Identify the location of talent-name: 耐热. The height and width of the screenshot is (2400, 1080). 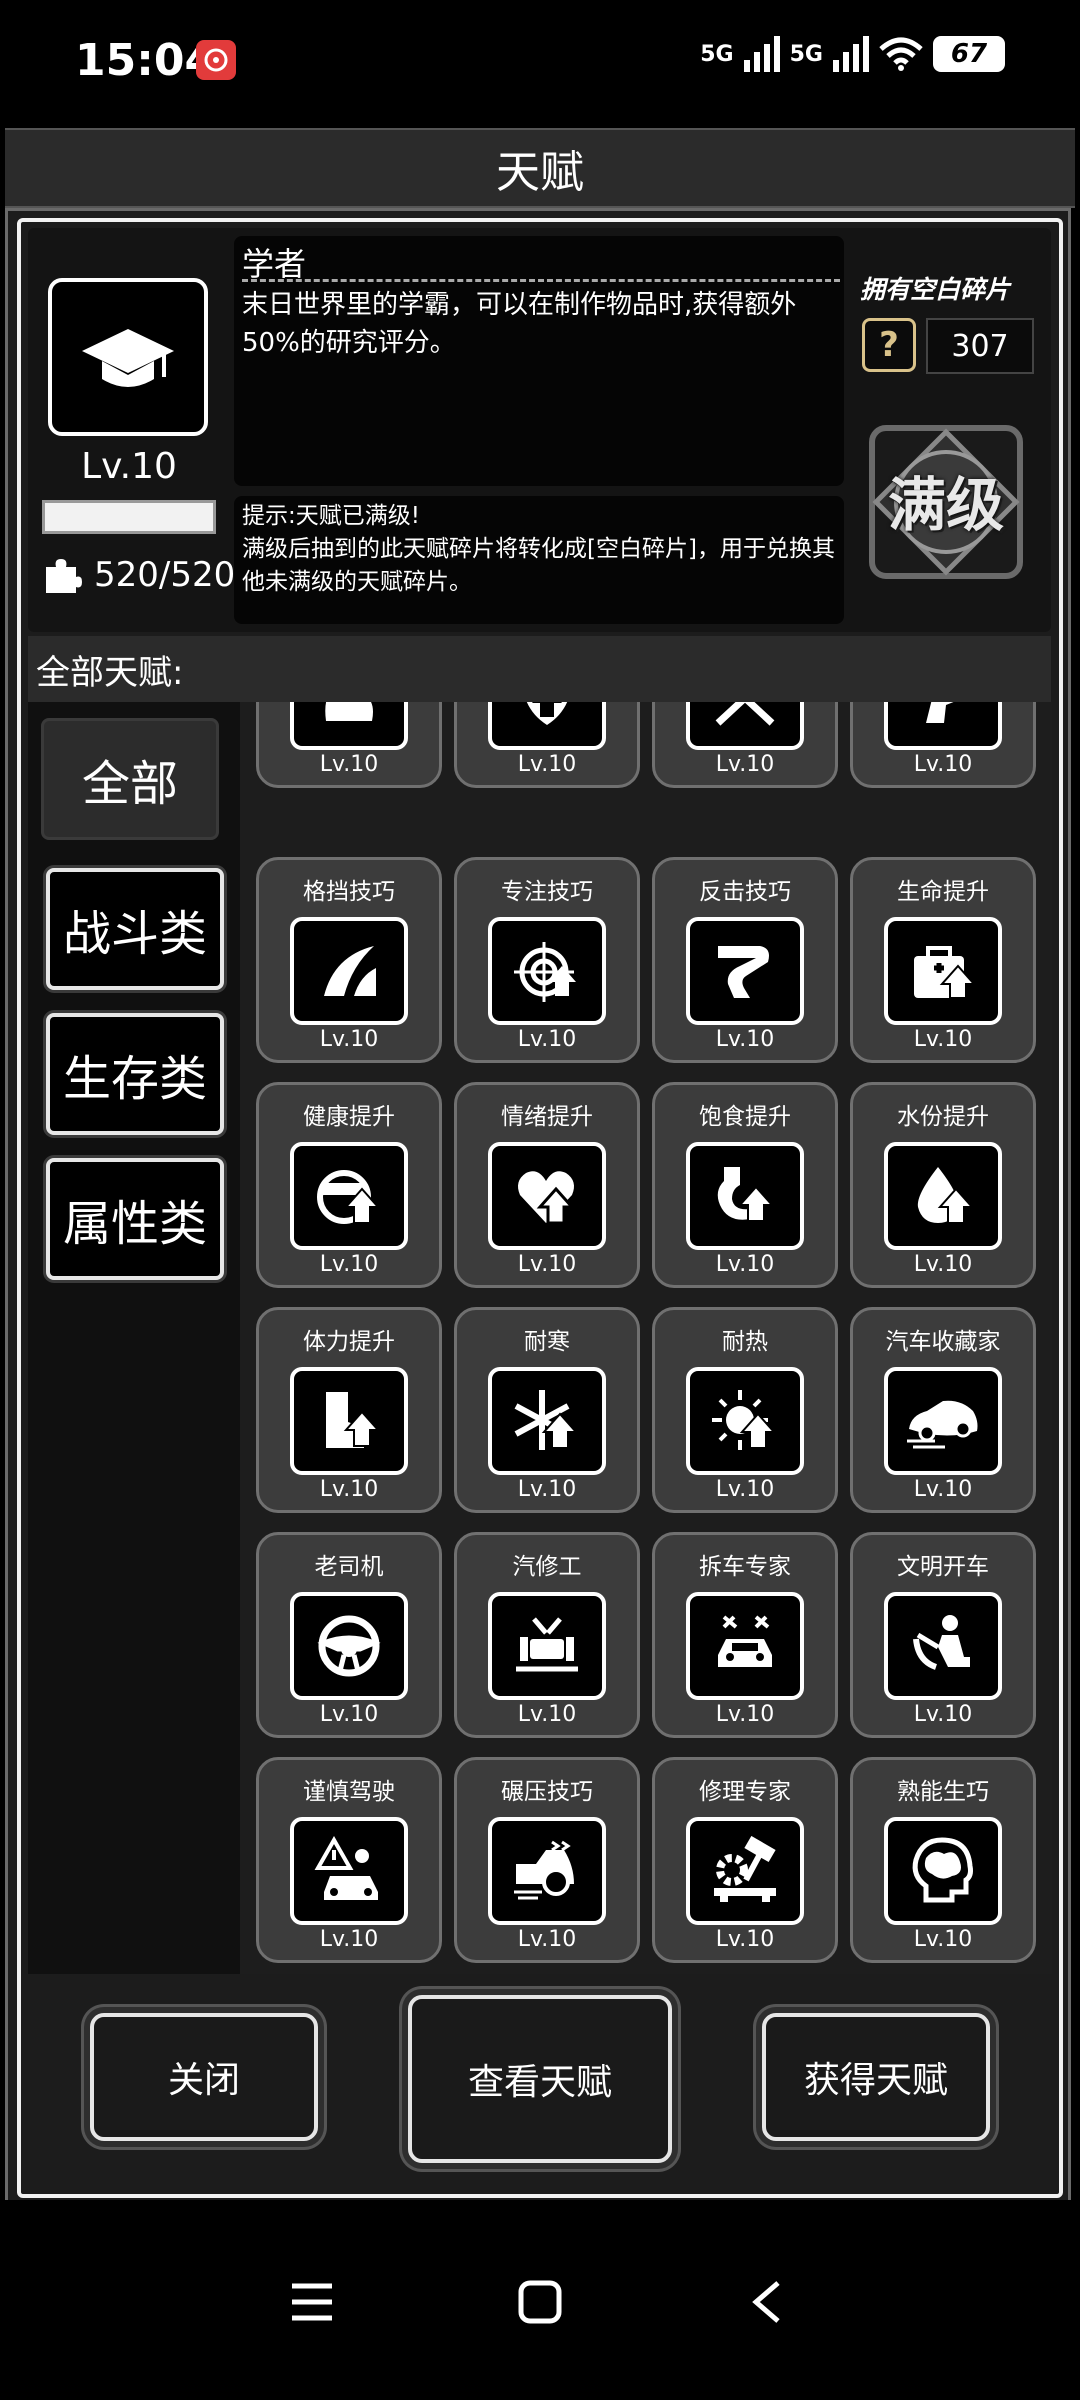
(745, 1342).